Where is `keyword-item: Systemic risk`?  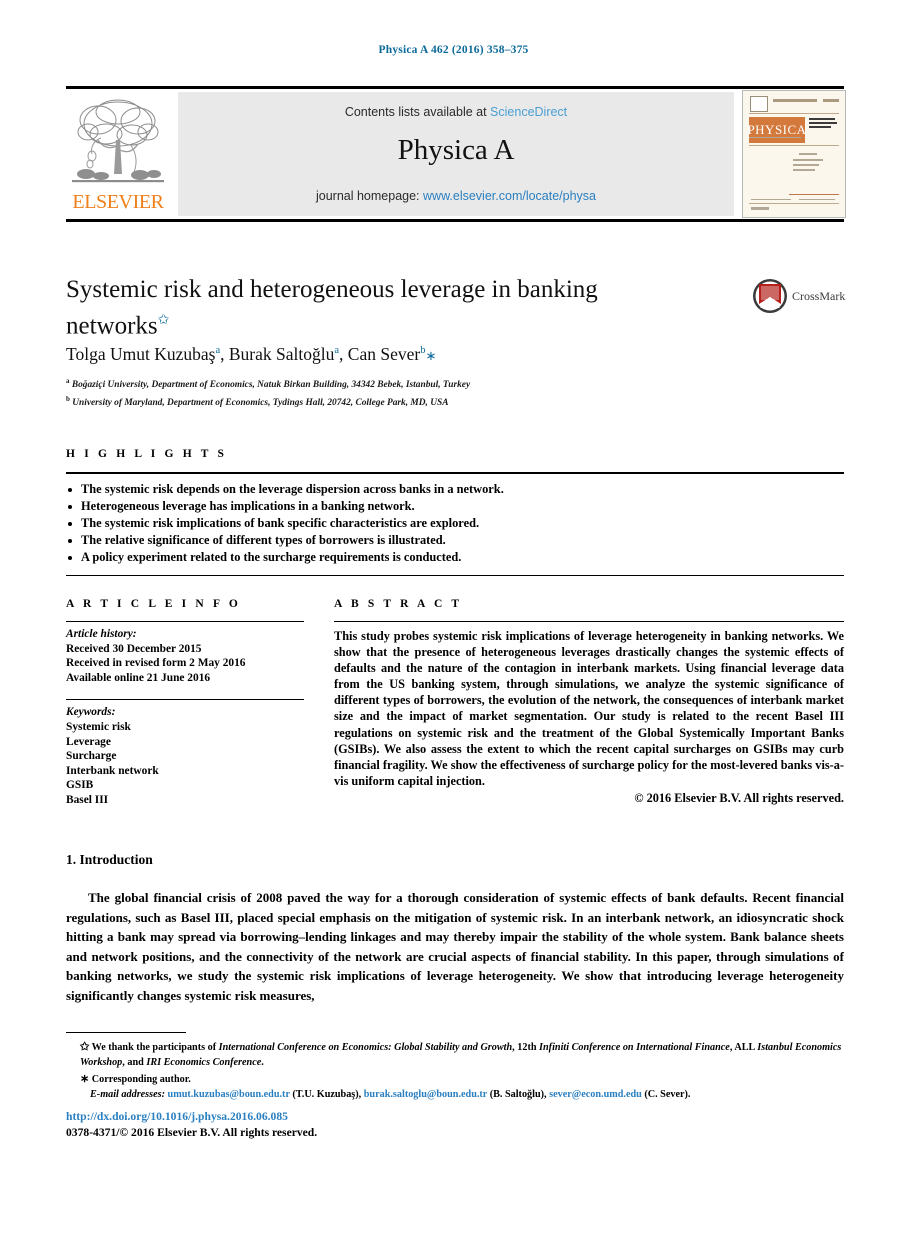 keyword-item: Systemic risk is located at coordinates (98, 726).